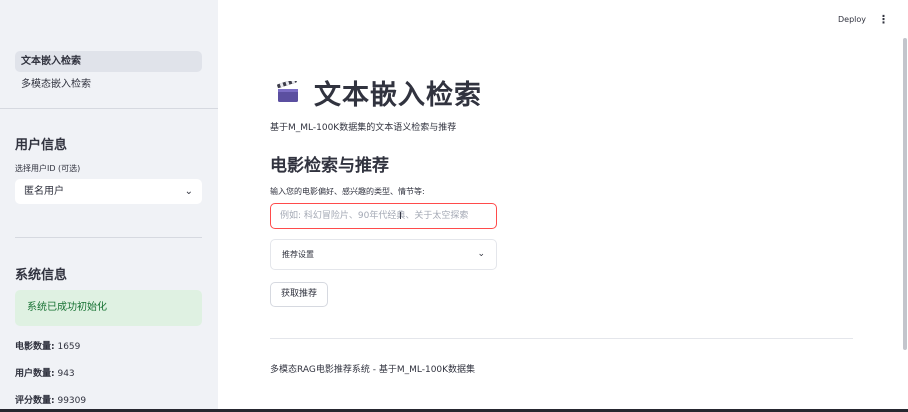 This screenshot has height=412, width=908. Describe the element at coordinates (883, 19) in the screenshot. I see `kebab-menu-icon: ⋮` at that location.